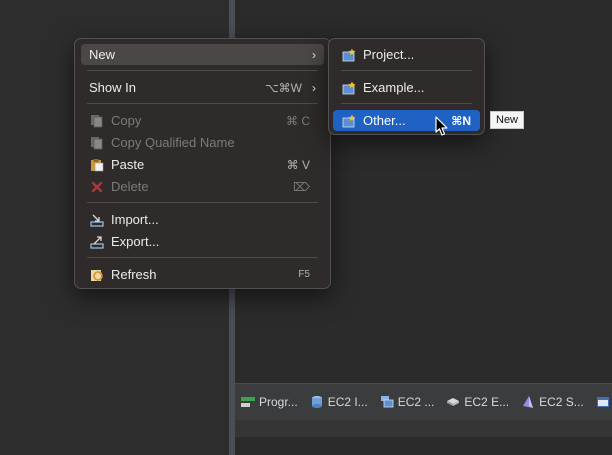 The image size is (612, 455). I want to click on new-submenu: Project... Example... Other... ⌘N, so click(406, 86).